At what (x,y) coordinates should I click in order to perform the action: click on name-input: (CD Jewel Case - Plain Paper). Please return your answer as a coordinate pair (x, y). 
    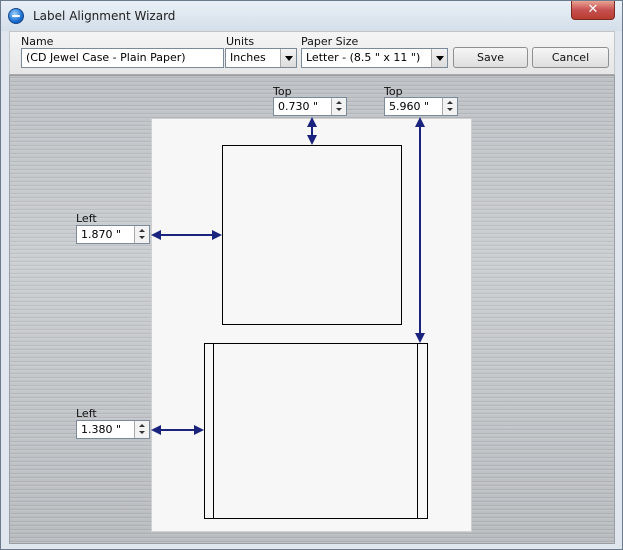
    Looking at the image, I should click on (122, 58).